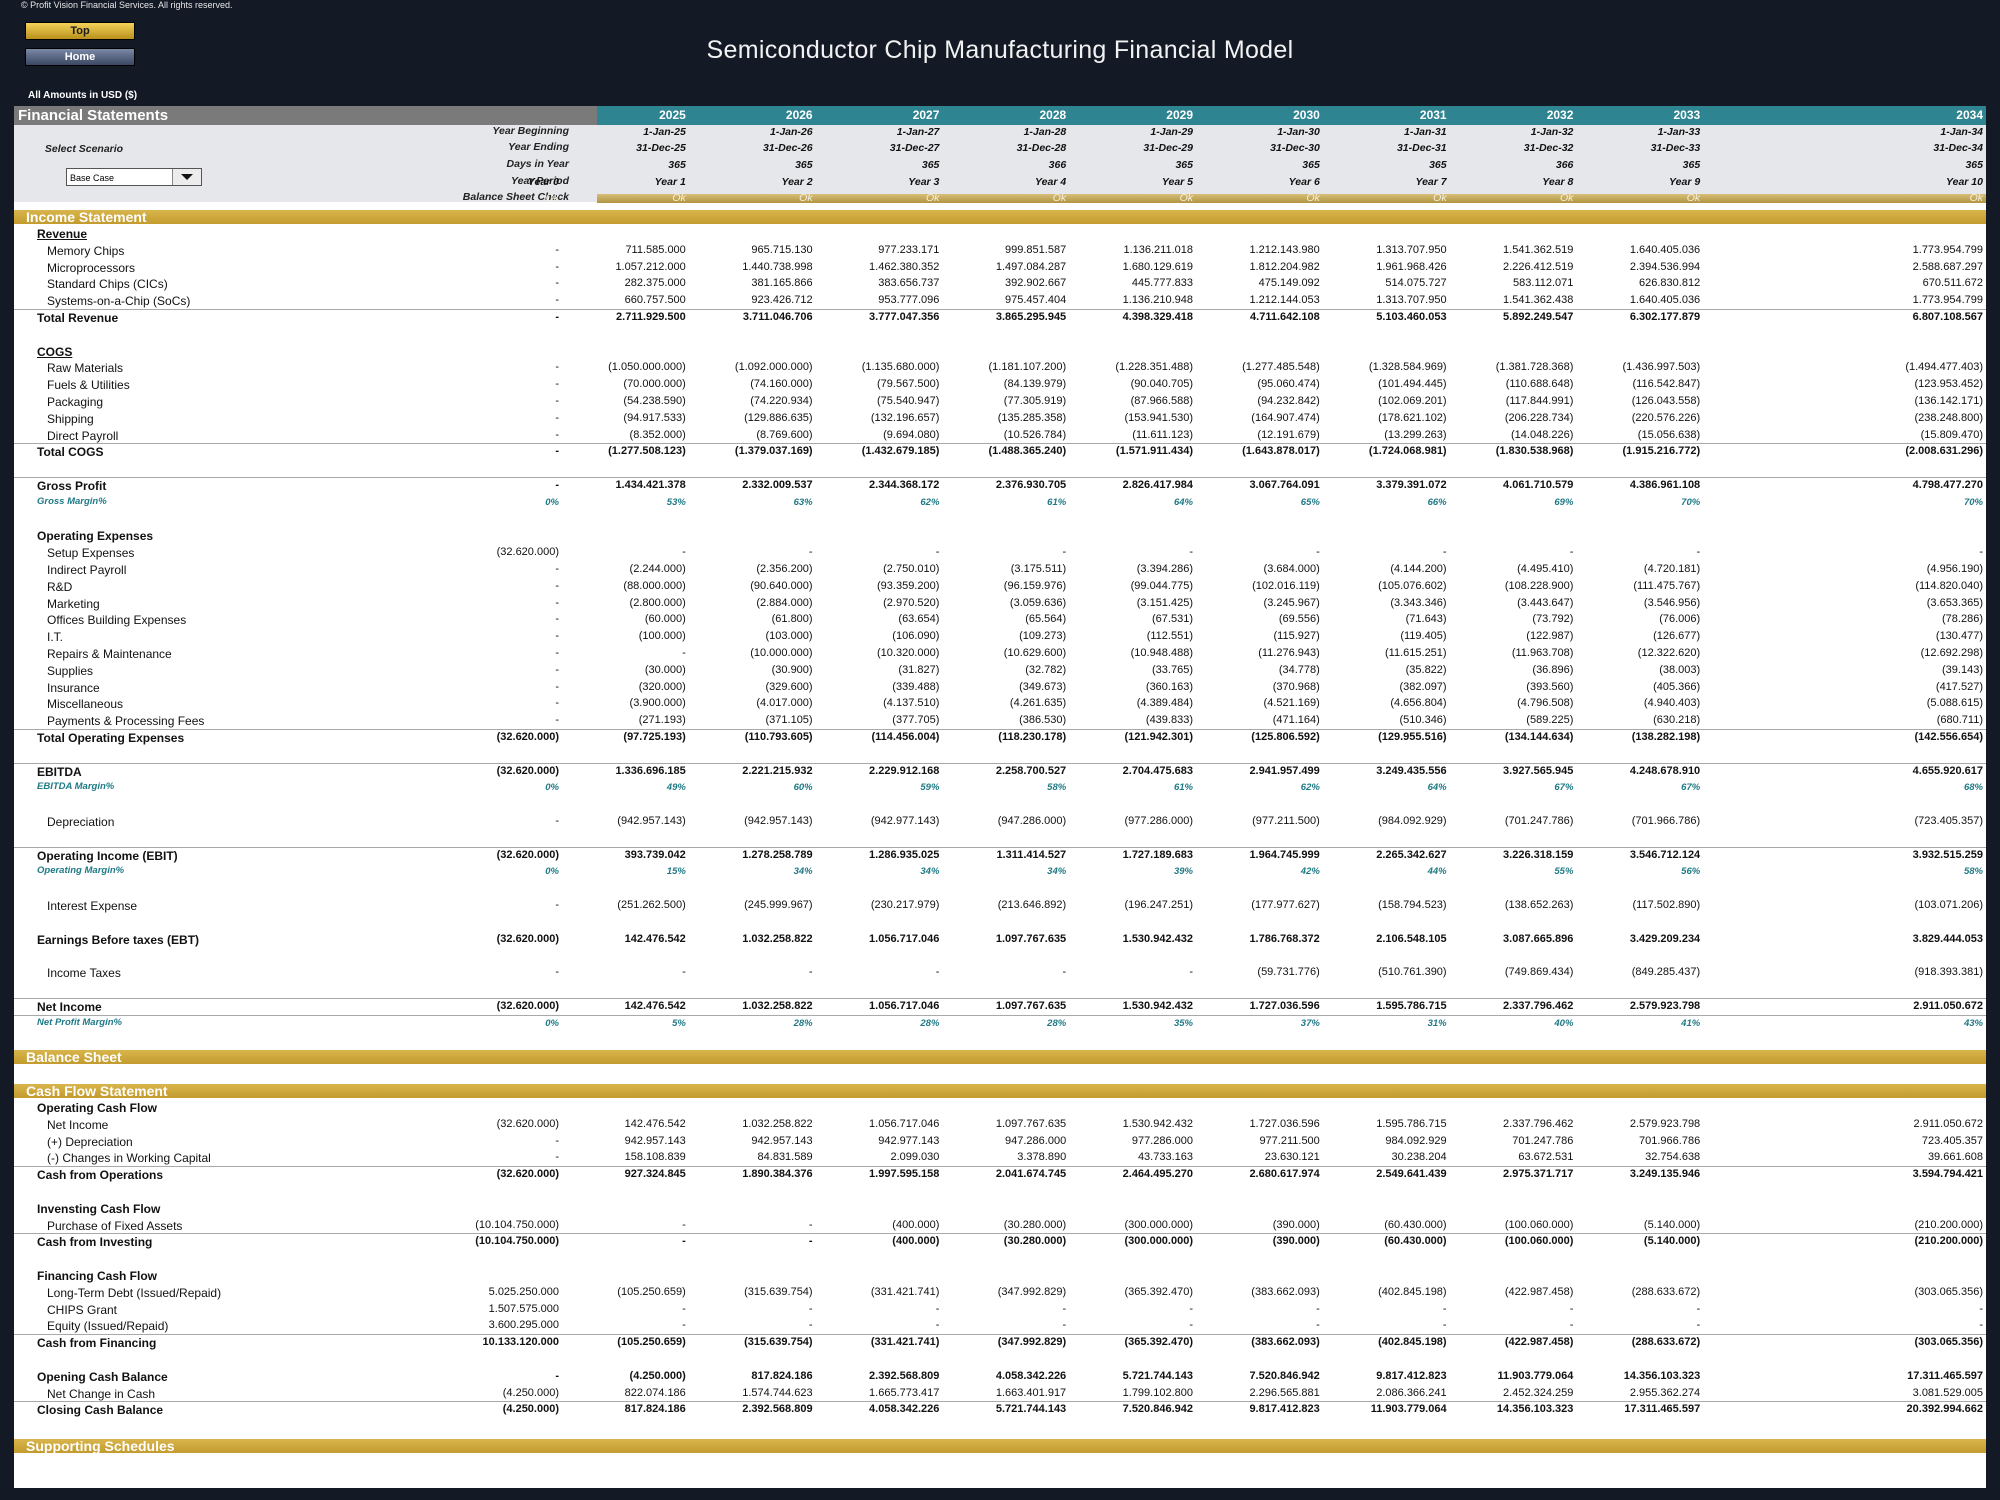 The height and width of the screenshot is (1500, 2000). What do you see at coordinates (134, 177) in the screenshot?
I see `scenario-select: Base Case` at bounding box center [134, 177].